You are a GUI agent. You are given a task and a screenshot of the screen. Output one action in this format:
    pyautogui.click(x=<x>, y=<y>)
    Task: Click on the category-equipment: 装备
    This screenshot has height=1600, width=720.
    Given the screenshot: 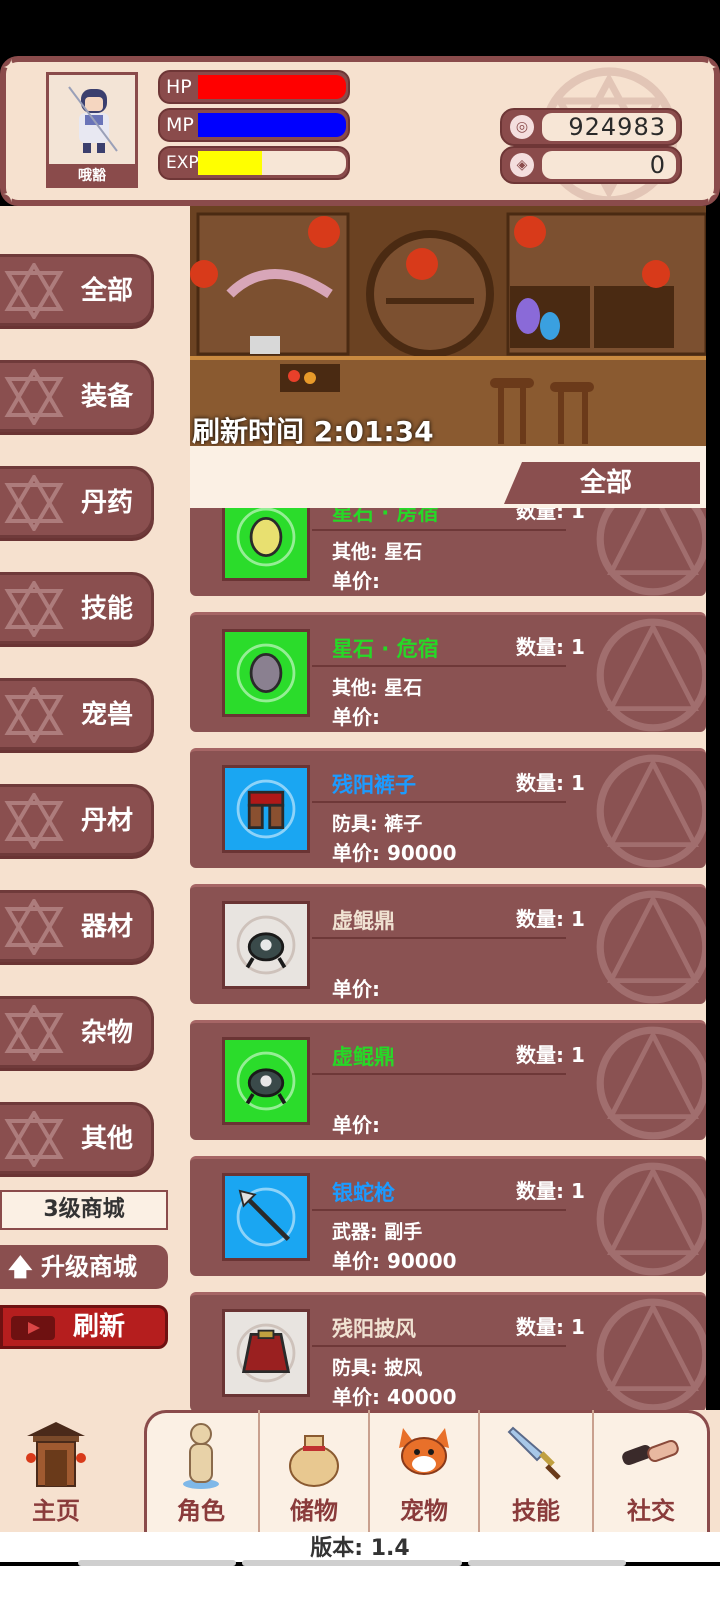 What is the action you would take?
    pyautogui.click(x=77, y=396)
    